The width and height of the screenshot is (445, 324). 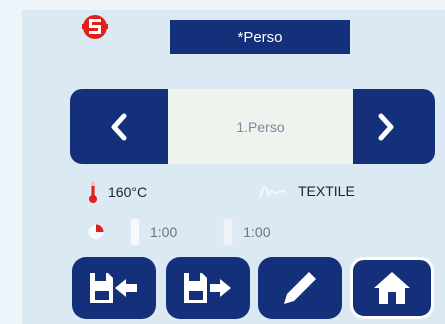 I want to click on material-value: TEXTILE, so click(x=326, y=191).